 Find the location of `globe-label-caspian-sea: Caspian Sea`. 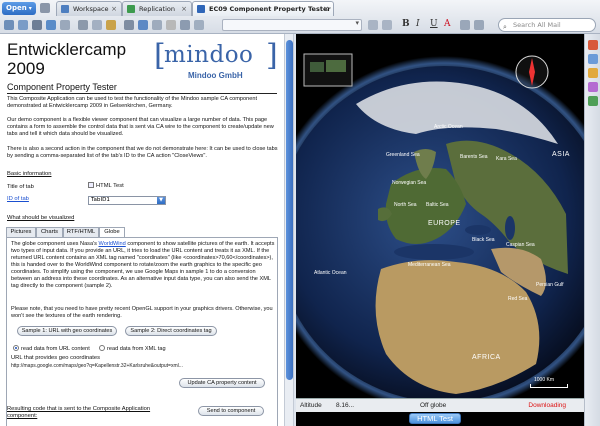

globe-label-caspian-sea: Caspian Sea is located at coordinates (520, 245).